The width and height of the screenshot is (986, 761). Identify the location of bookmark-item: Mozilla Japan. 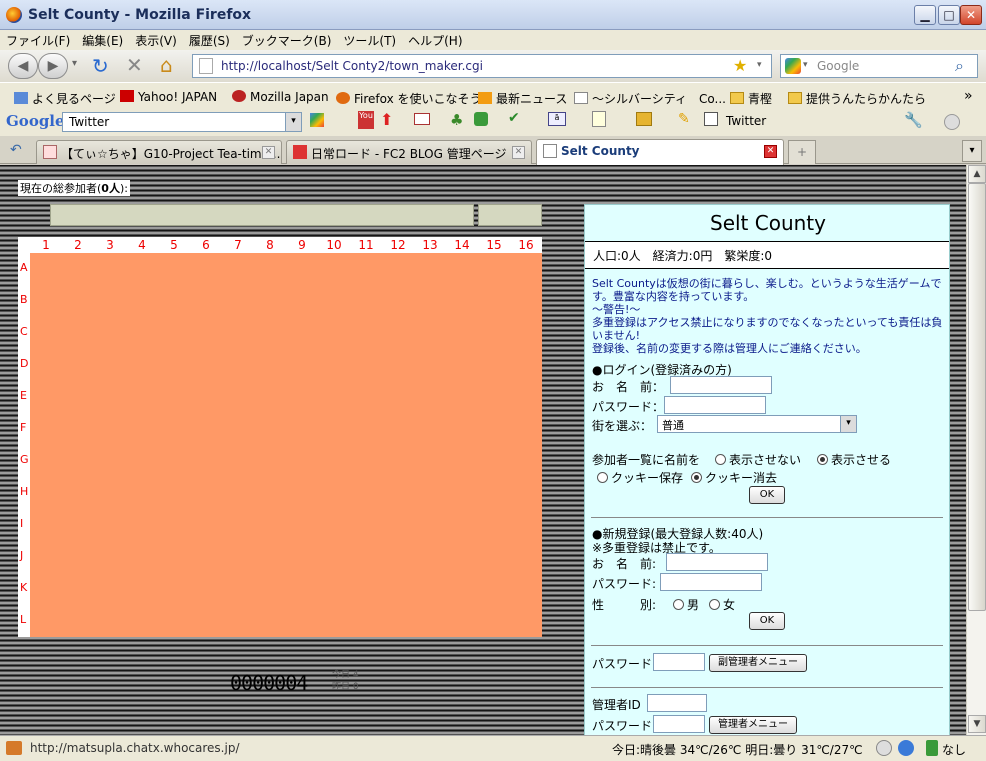
(280, 97).